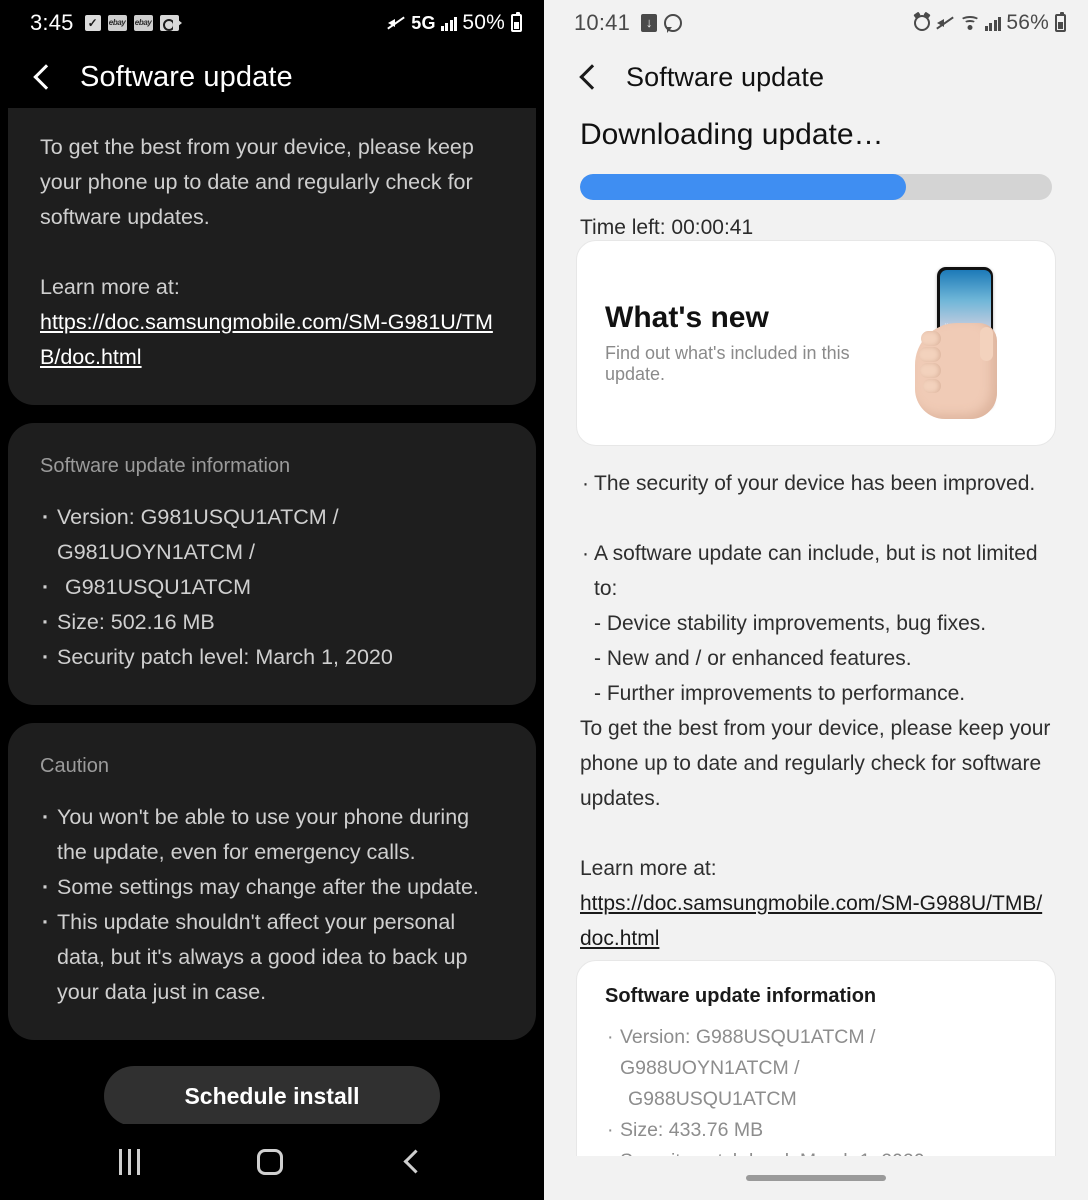  I want to click on gesture-bar-wrap, so click(816, 1178).